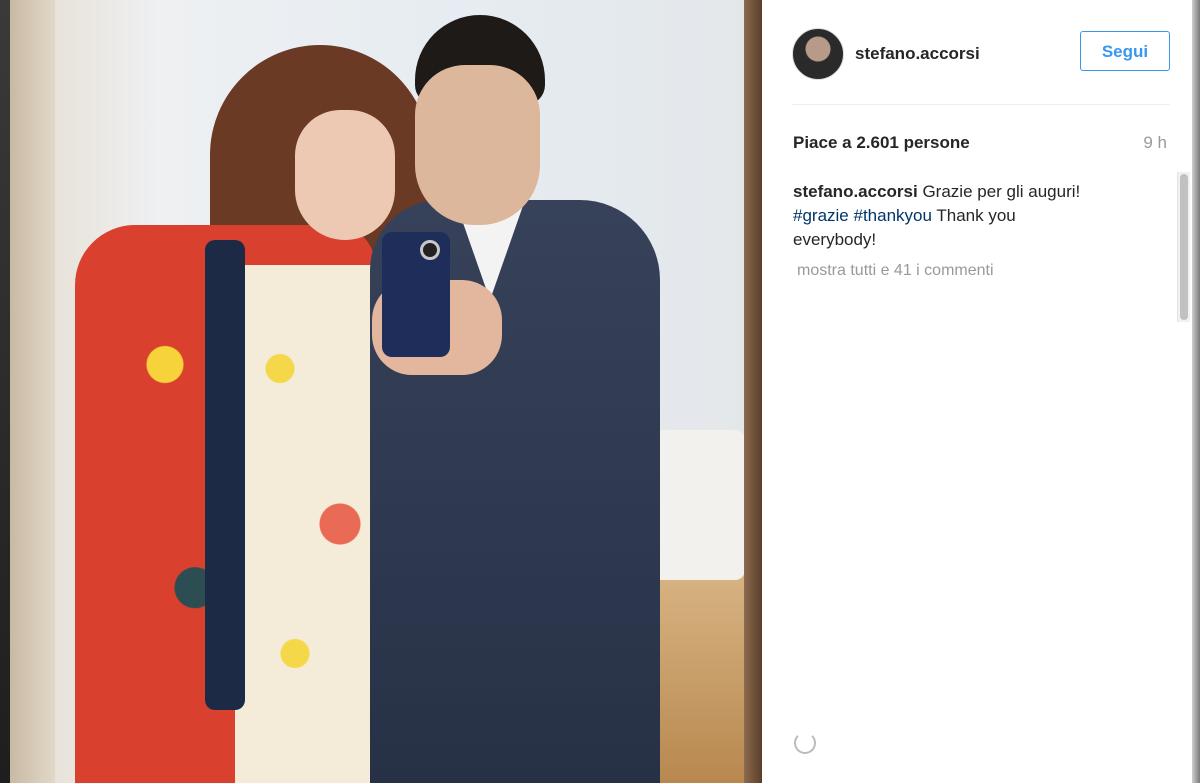 This screenshot has height=783, width=1200. I want to click on window-left-edge, so click(5, 391).